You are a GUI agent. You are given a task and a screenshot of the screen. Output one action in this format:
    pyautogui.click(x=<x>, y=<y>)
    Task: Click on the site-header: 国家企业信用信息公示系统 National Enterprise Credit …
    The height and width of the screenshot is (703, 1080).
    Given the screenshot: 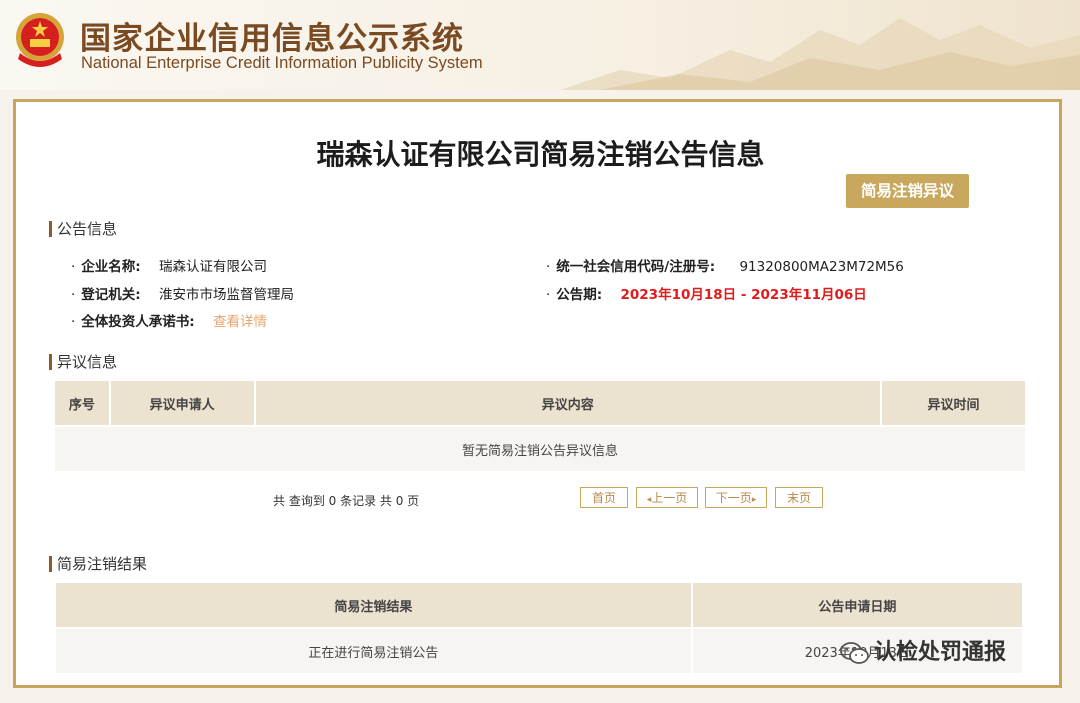 What is the action you would take?
    pyautogui.click(x=540, y=45)
    